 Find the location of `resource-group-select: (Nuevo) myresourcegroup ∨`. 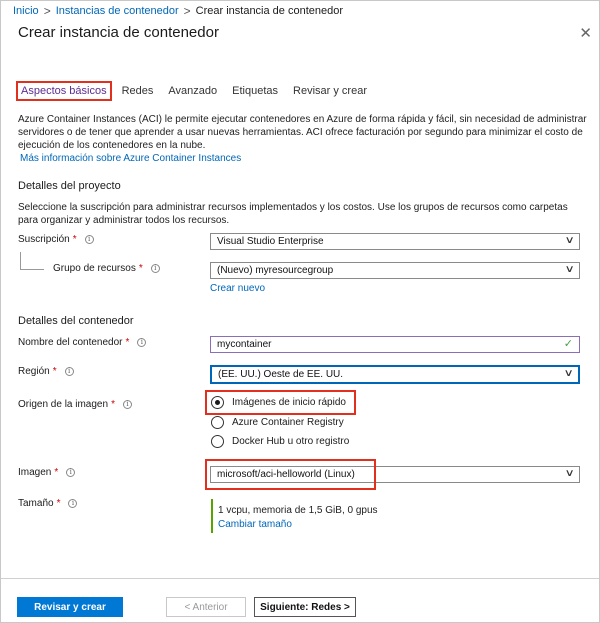

resource-group-select: (Nuevo) myresourcegroup ∨ is located at coordinates (395, 270).